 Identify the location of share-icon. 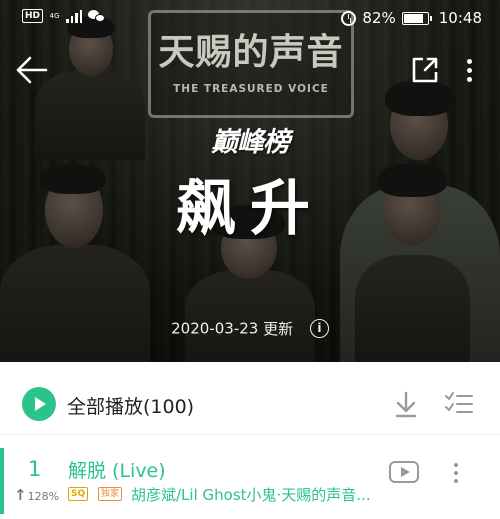
(425, 70).